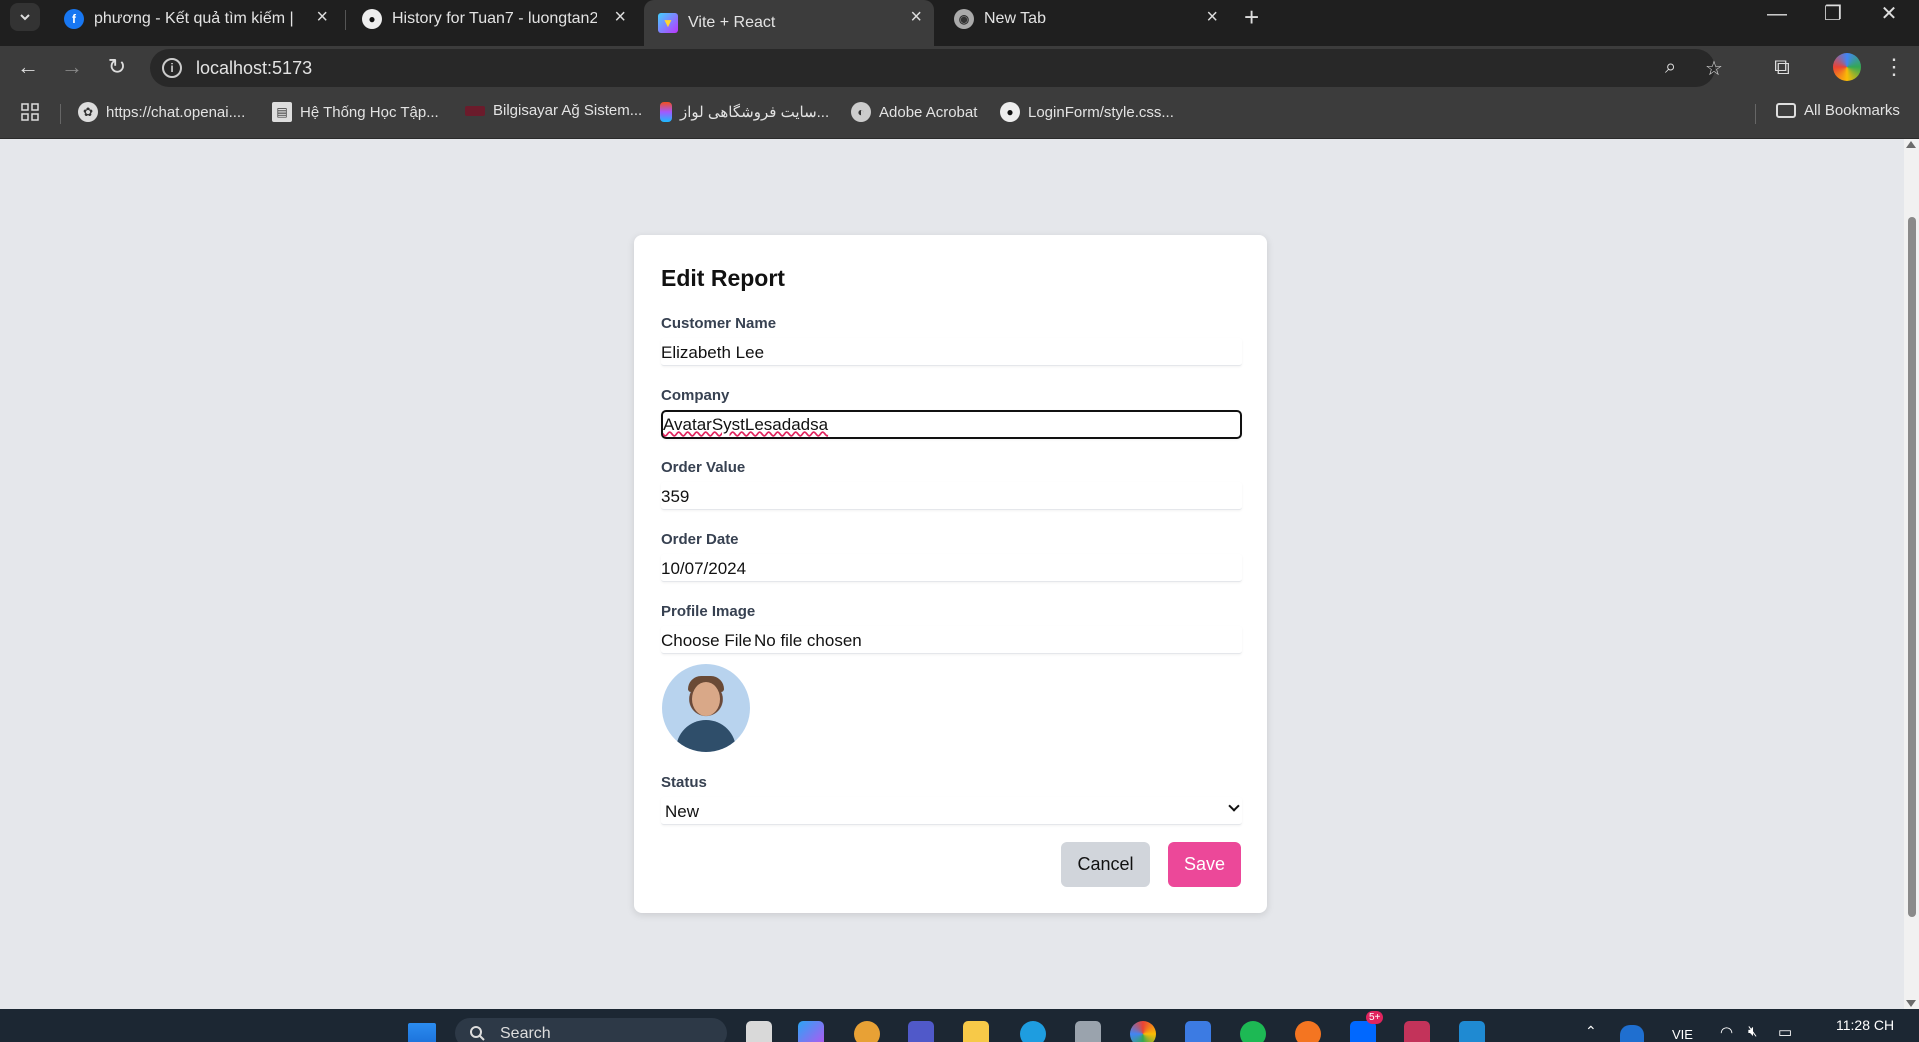  What do you see at coordinates (254, 68) in the screenshot?
I see `url-text: localhost:5173` at bounding box center [254, 68].